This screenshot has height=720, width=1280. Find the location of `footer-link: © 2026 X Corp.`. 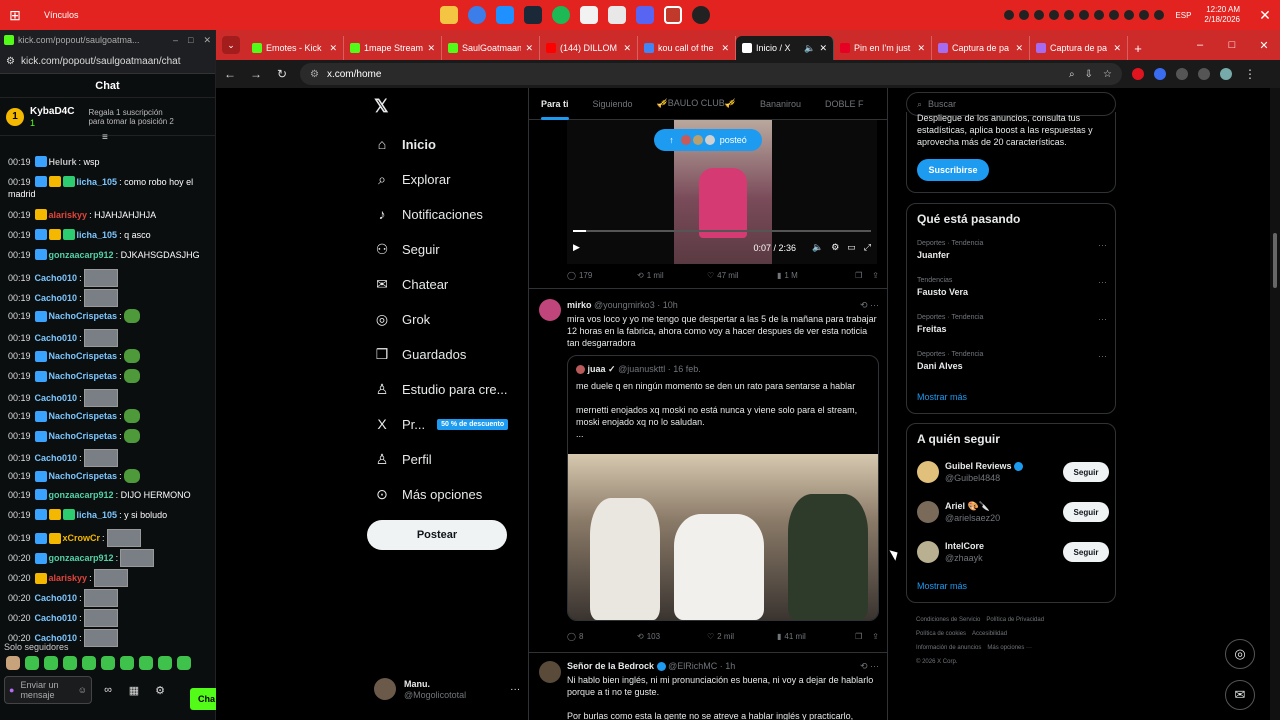

footer-link: © 2026 X Corp. is located at coordinates (936, 662).